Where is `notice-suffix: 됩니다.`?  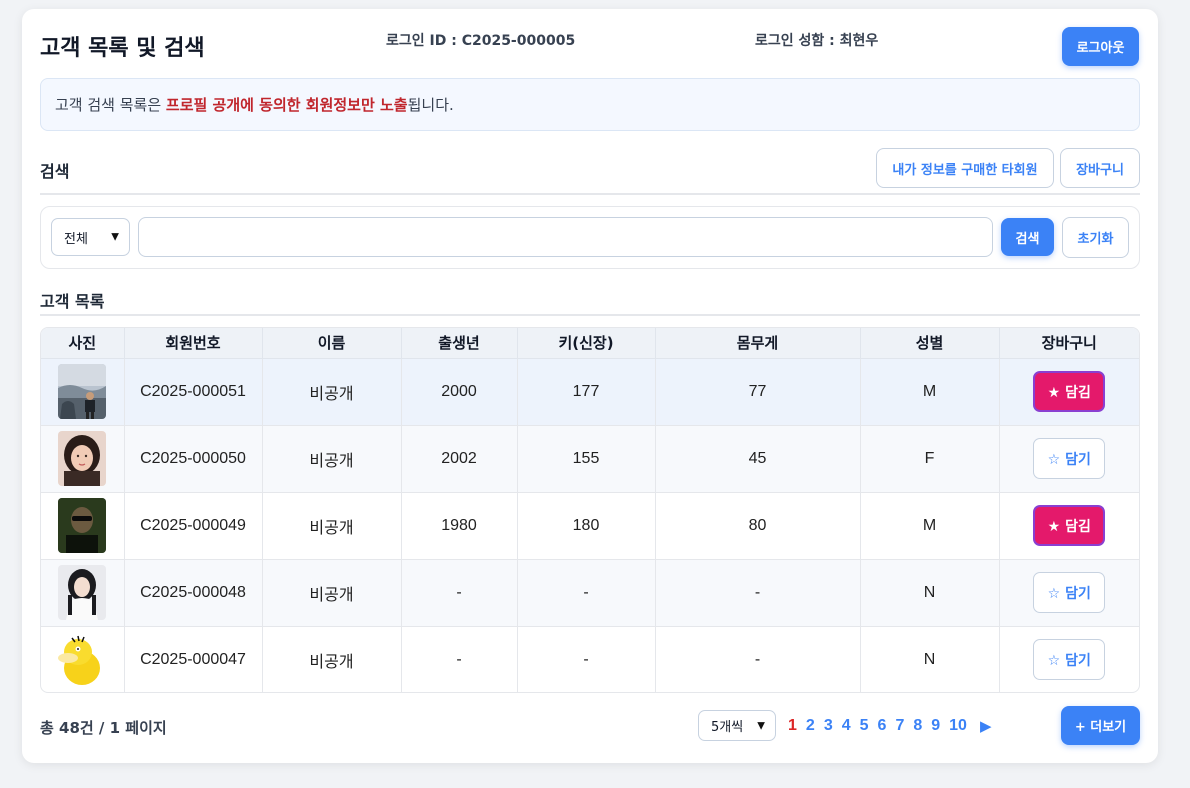 notice-suffix: 됩니다. is located at coordinates (430, 105).